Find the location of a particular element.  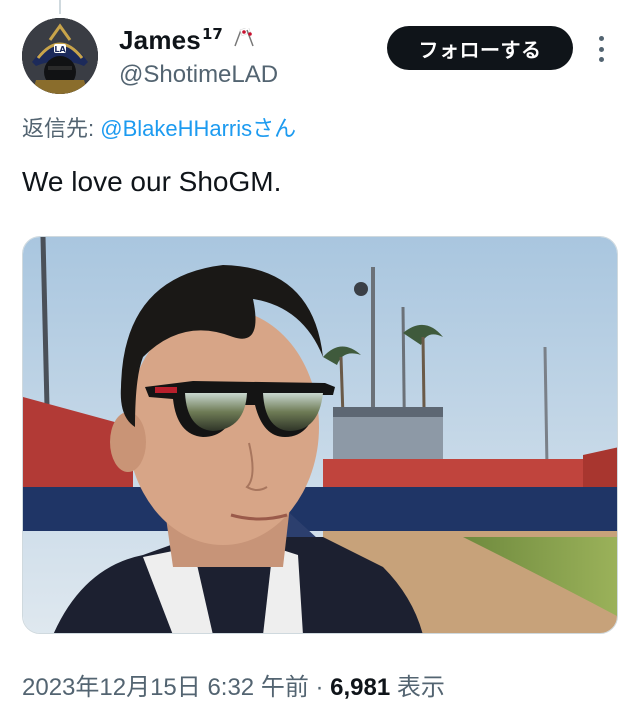

more-options-icon is located at coordinates (601, 49).